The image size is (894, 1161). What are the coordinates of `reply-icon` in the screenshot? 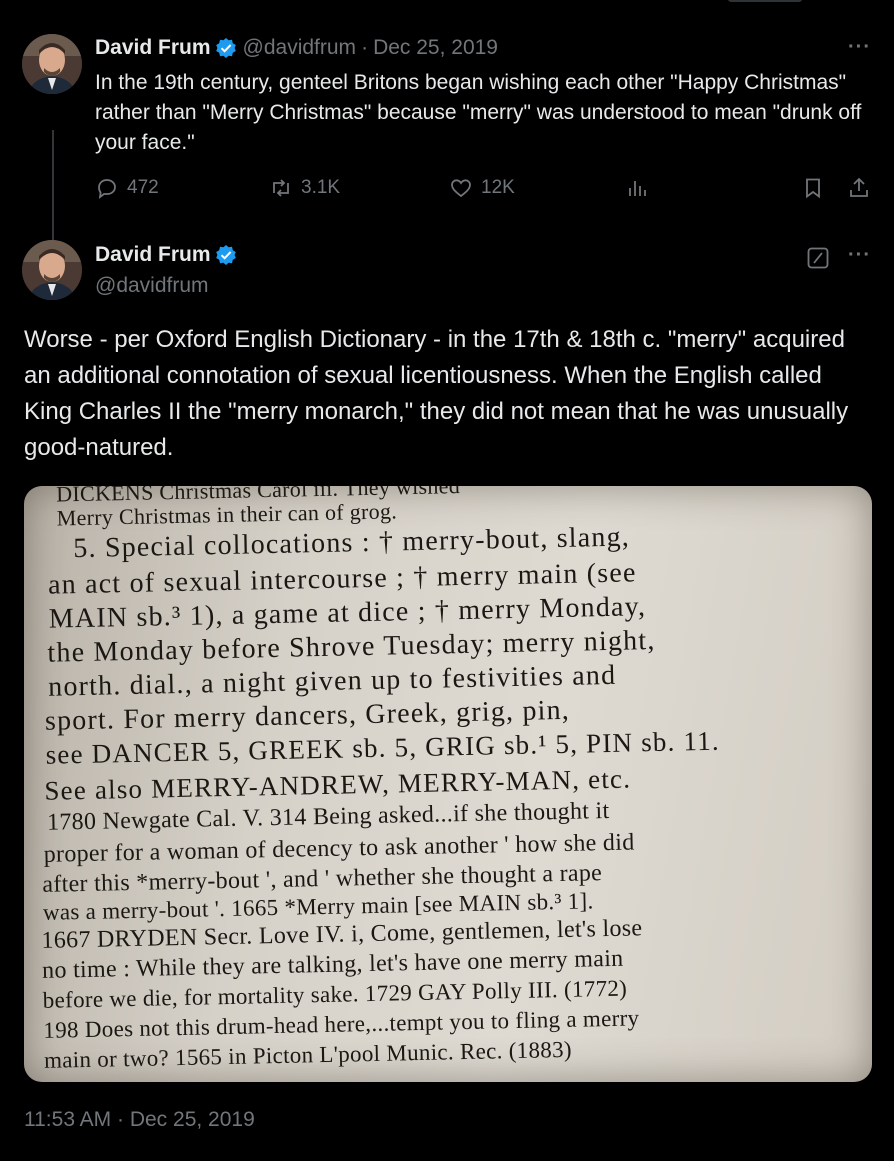 It's located at (107, 189).